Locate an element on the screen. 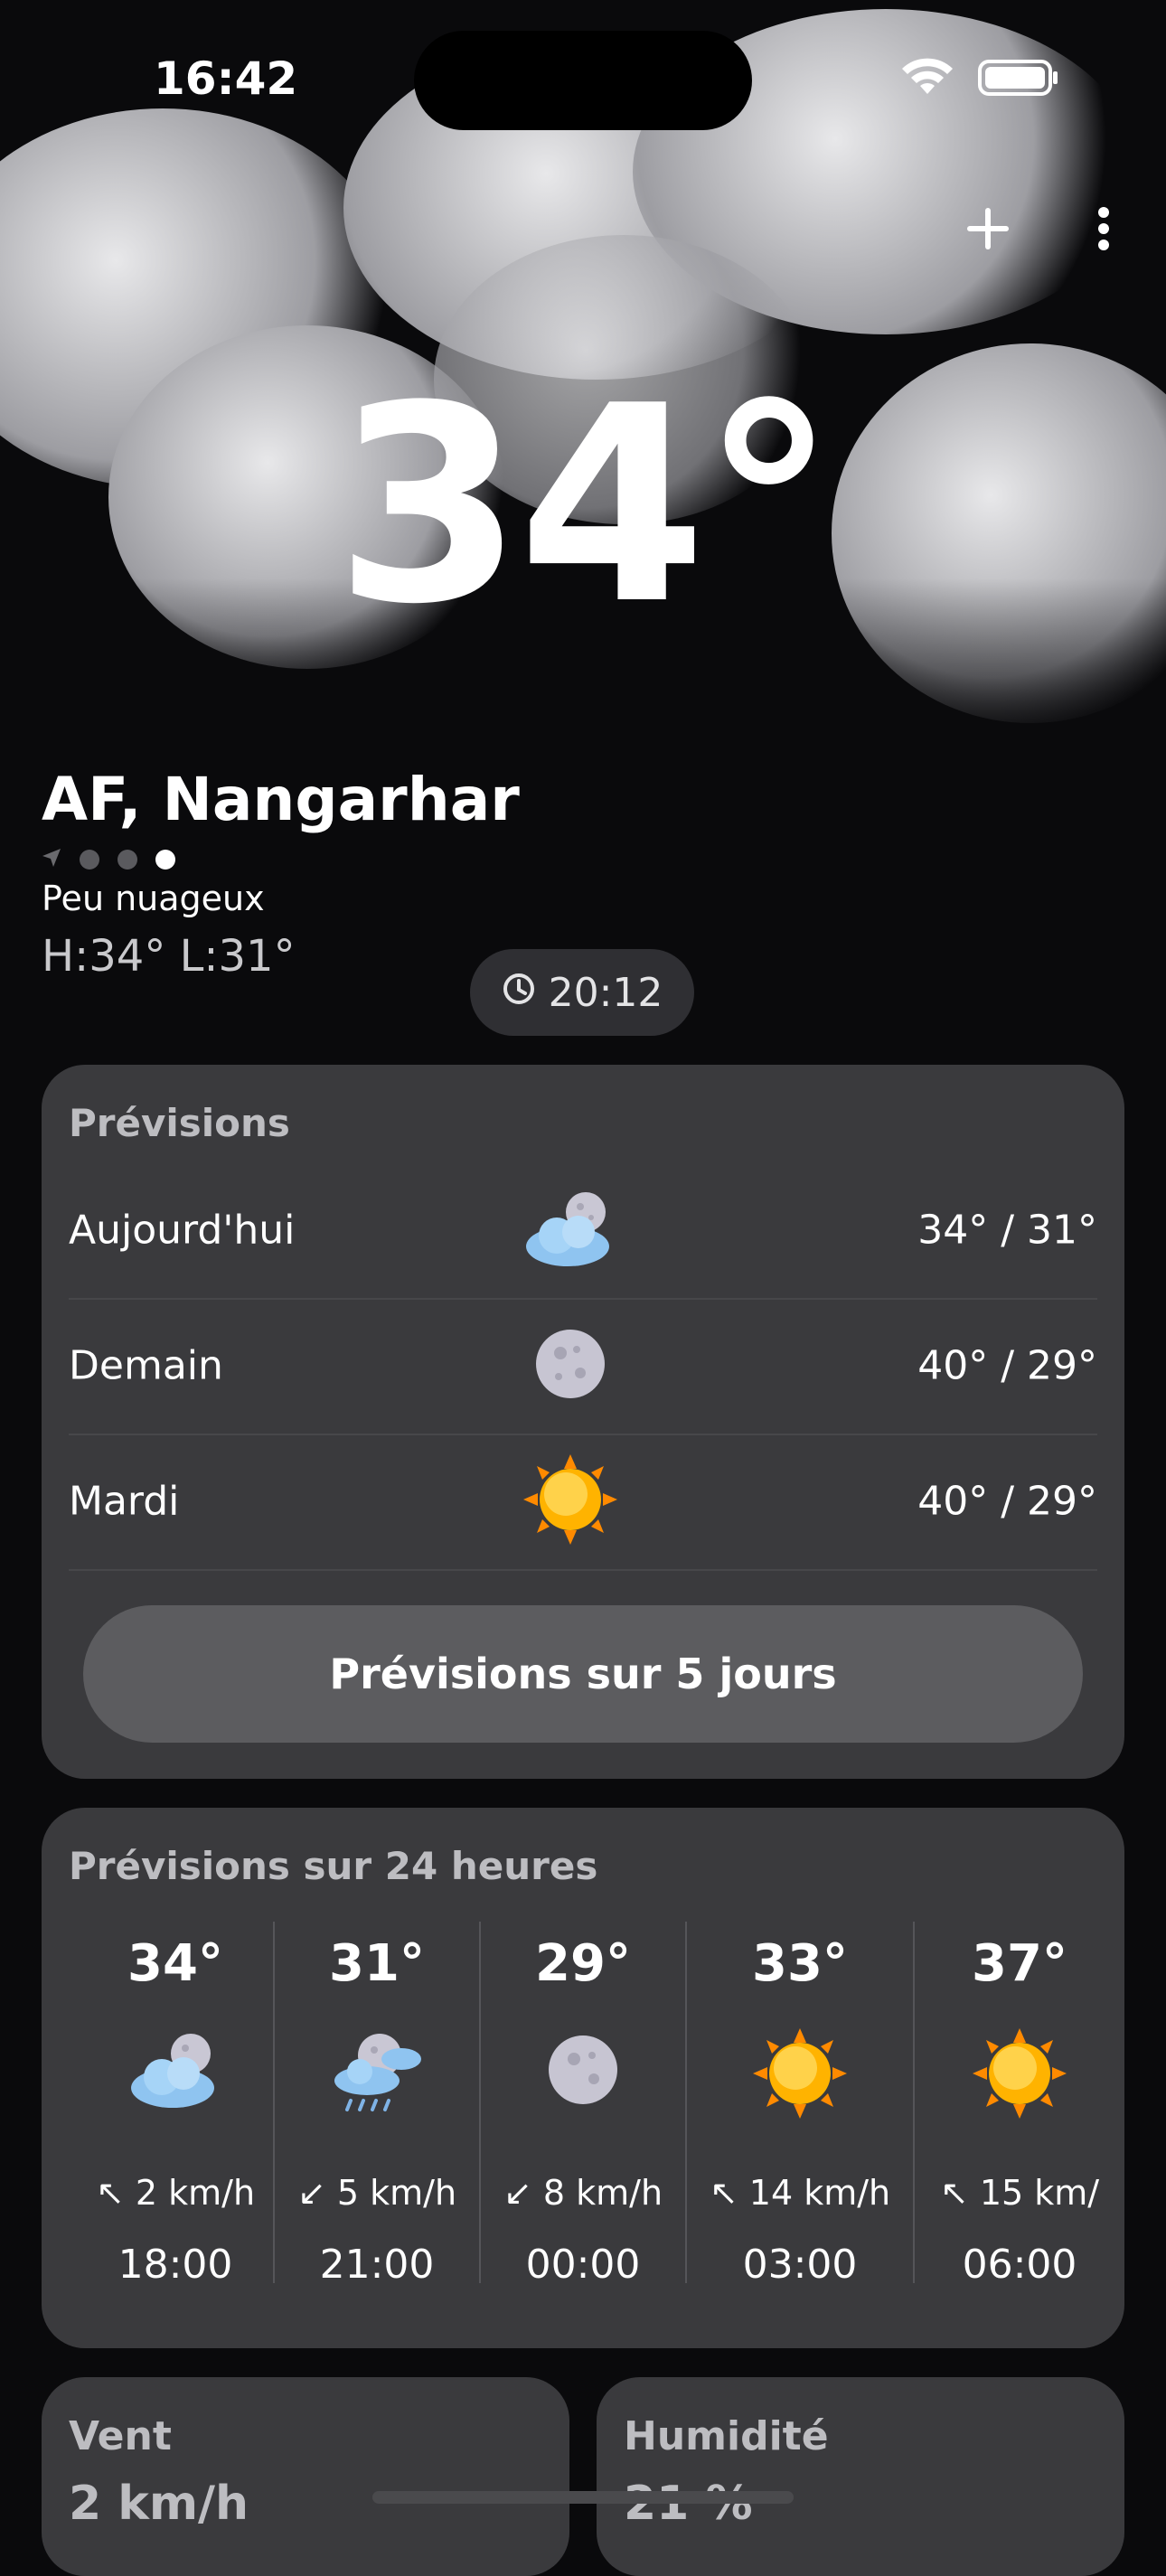 This screenshot has width=1166, height=2576. wind-label: Vent is located at coordinates (121, 2436).